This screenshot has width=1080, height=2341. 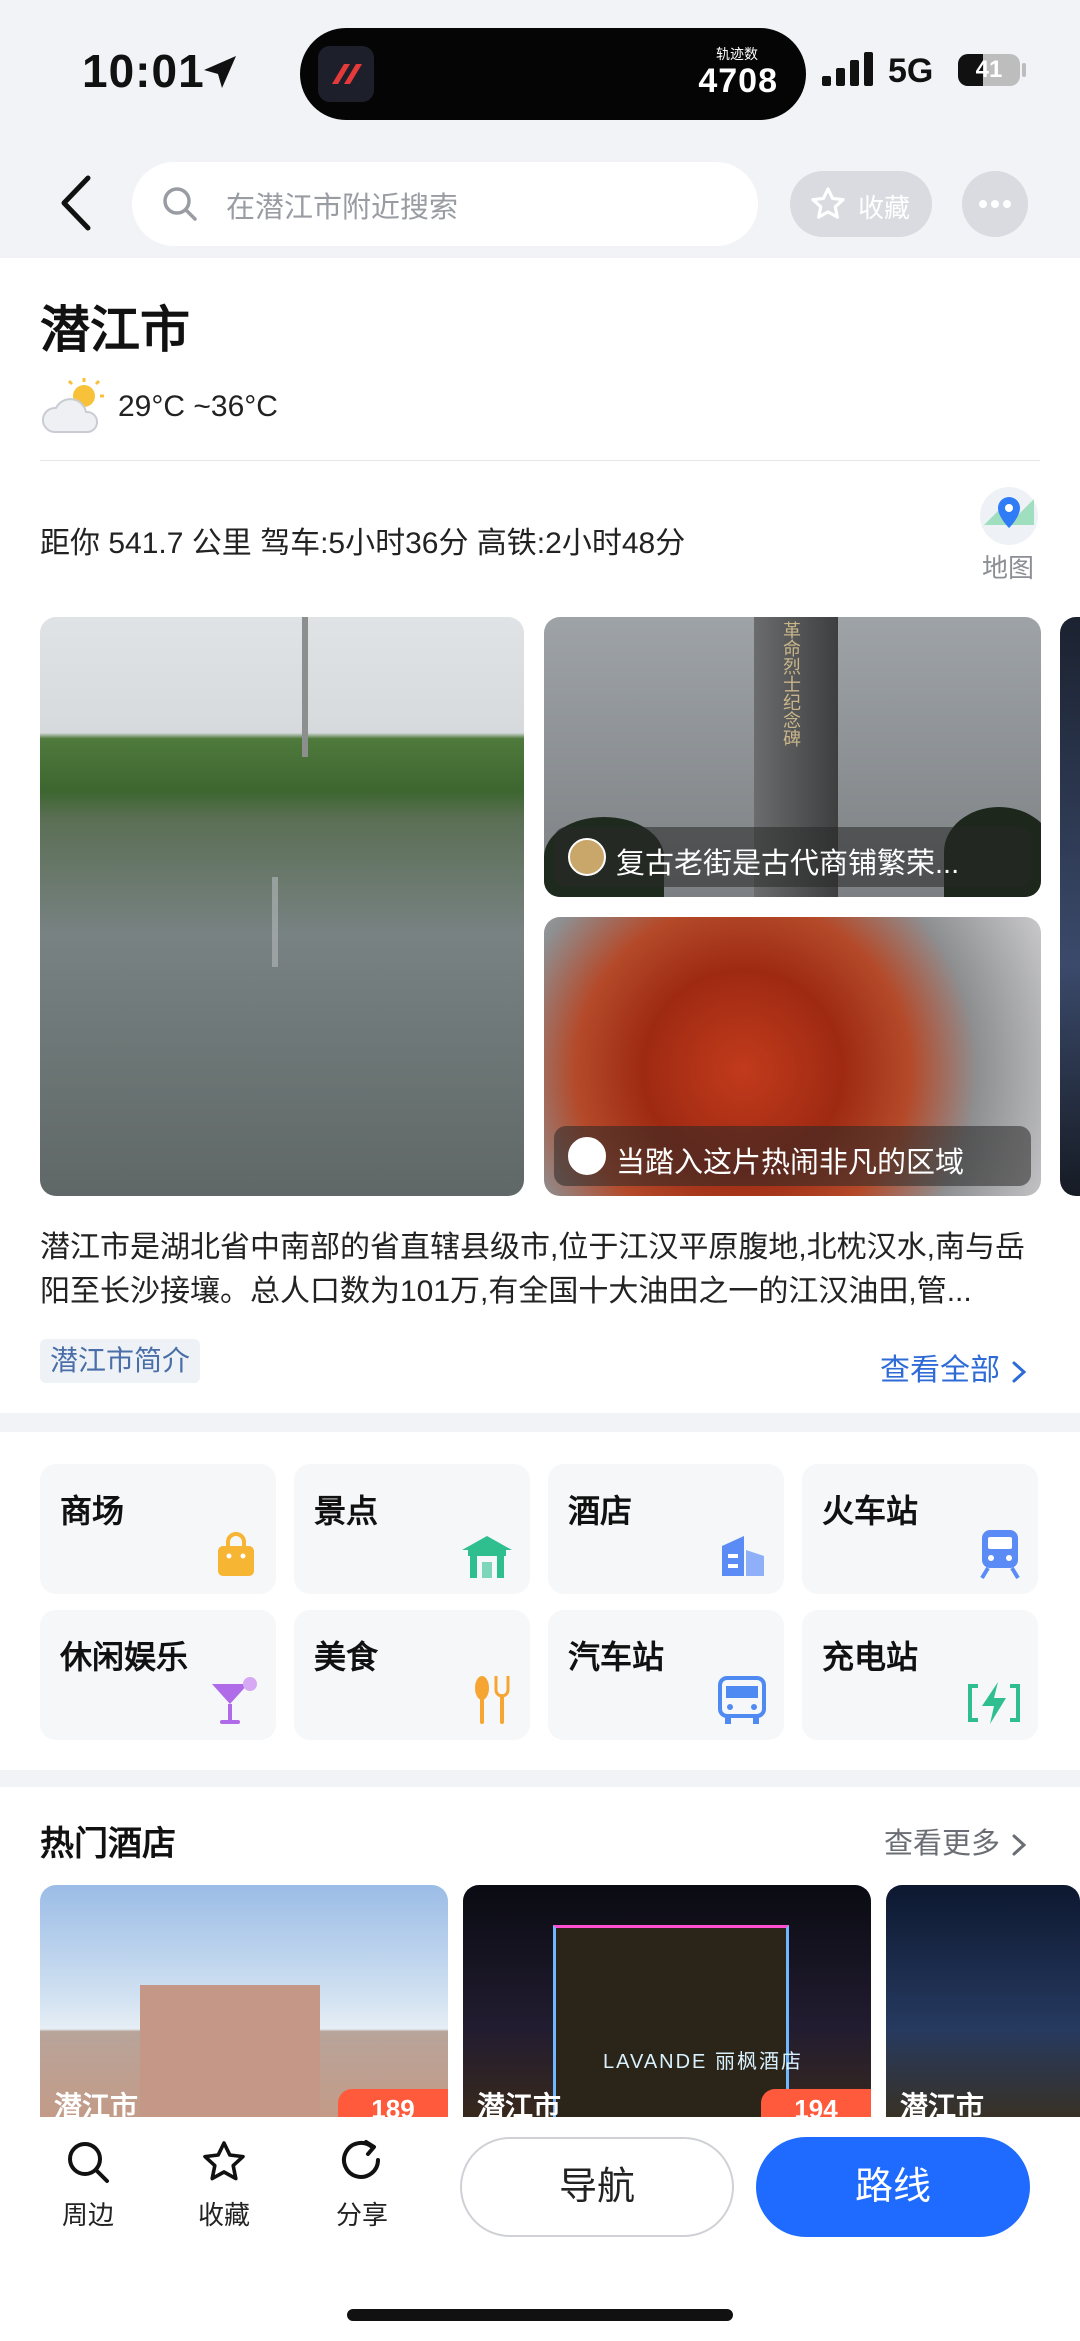 I want to click on category-label: 美食, so click(x=346, y=1657).